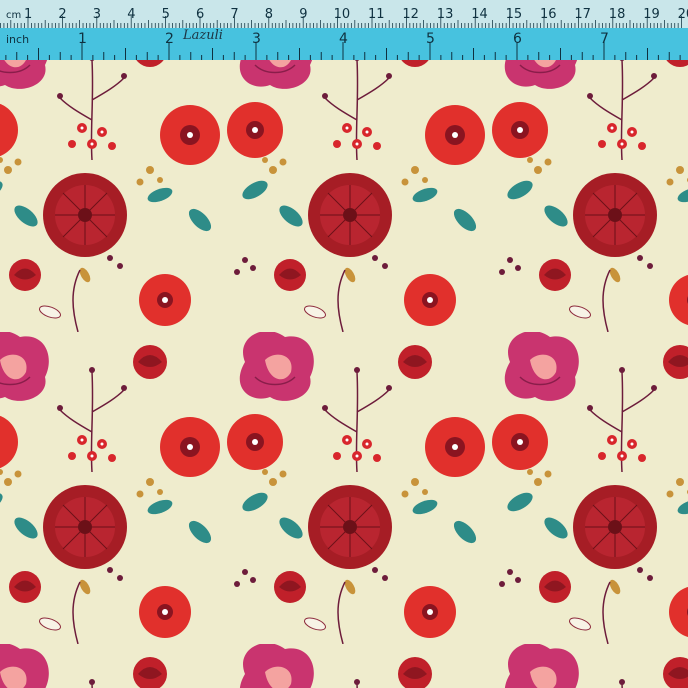 The height and width of the screenshot is (688, 688). Describe the element at coordinates (376, 14) in the screenshot. I see `cm-label: 11` at that location.